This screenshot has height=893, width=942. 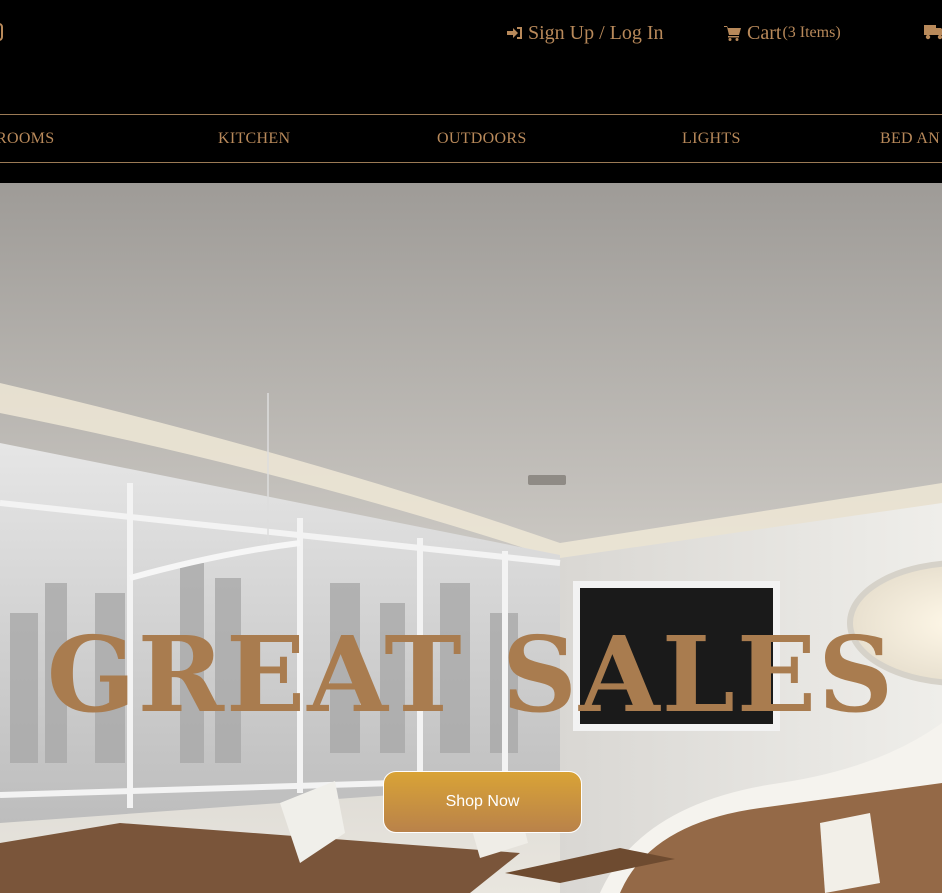 I want to click on sign-in-icon, so click(x=514, y=33).